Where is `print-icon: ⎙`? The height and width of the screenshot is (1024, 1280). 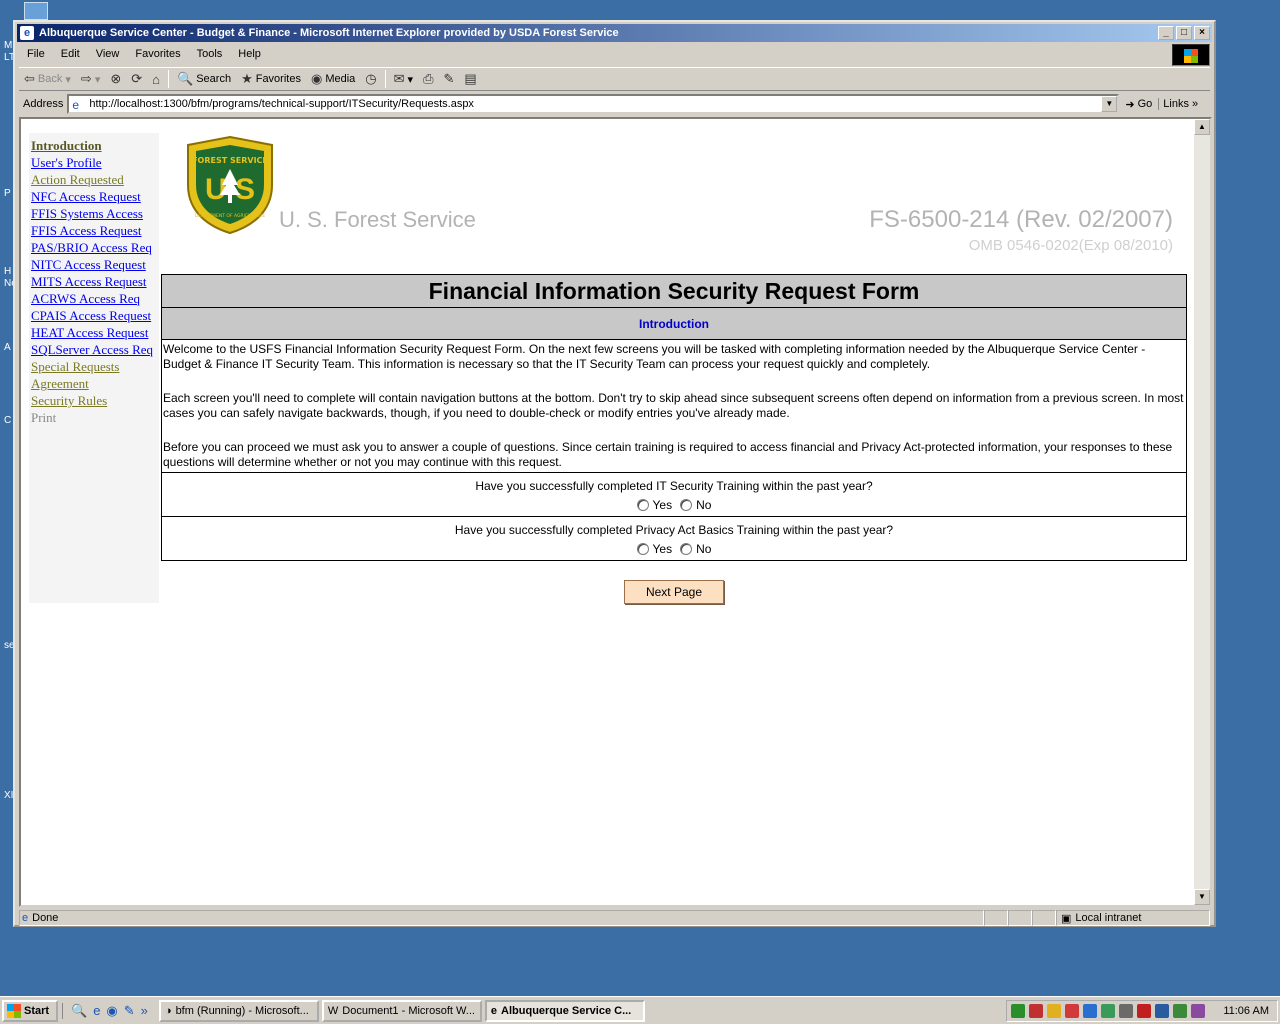
print-icon: ⎙ is located at coordinates (428, 78).